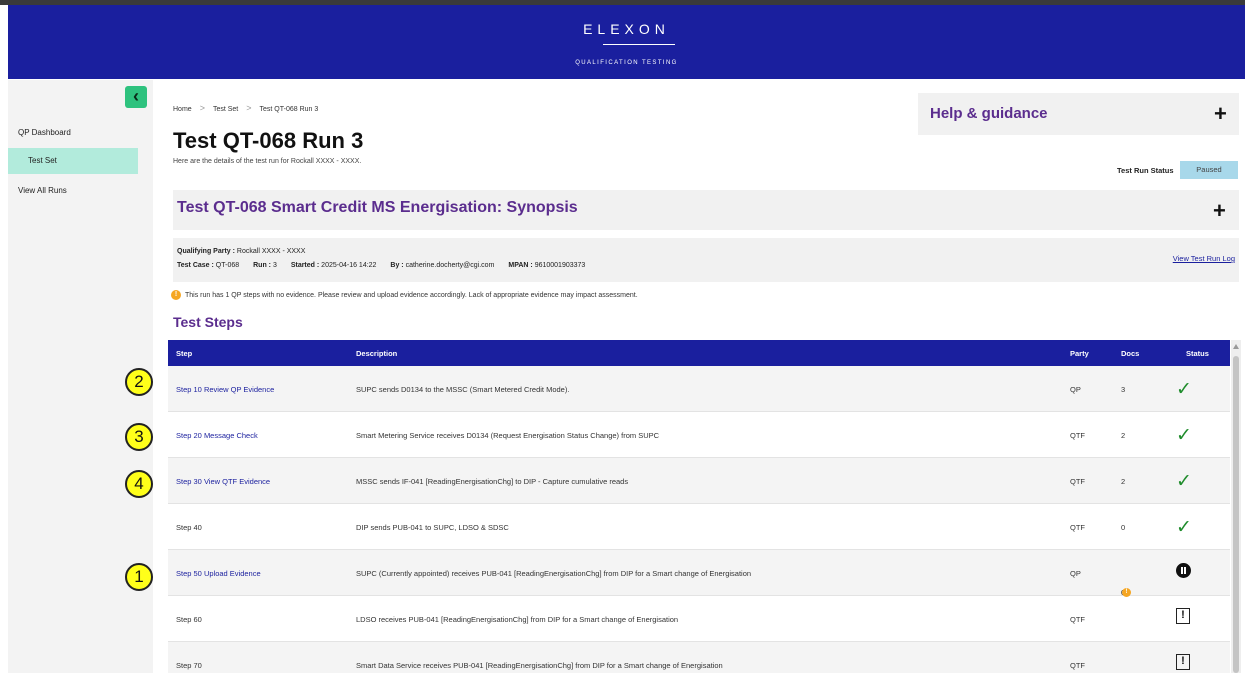 Image resolution: width=1245 pixels, height=673 pixels. I want to click on help-guidance-title: Help & guidance, so click(989, 113).